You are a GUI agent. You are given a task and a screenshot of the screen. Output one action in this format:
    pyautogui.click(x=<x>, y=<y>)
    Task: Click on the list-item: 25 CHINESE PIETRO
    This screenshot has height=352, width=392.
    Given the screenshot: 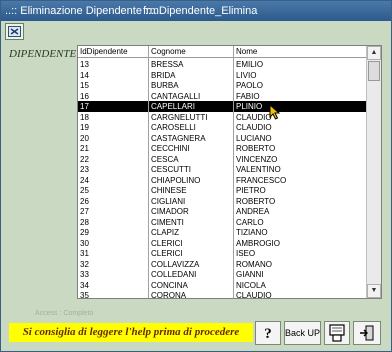 What is the action you would take?
    pyautogui.click(x=222, y=190)
    